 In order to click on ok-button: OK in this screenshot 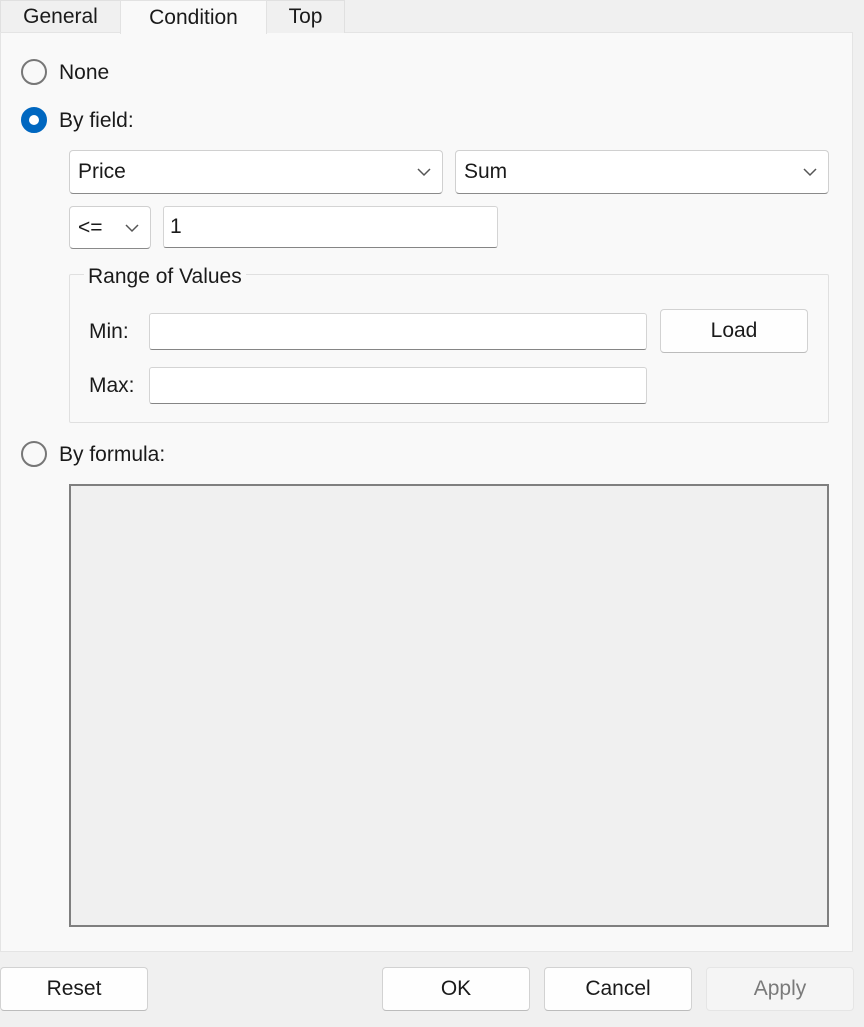, I will do `click(456, 989)`.